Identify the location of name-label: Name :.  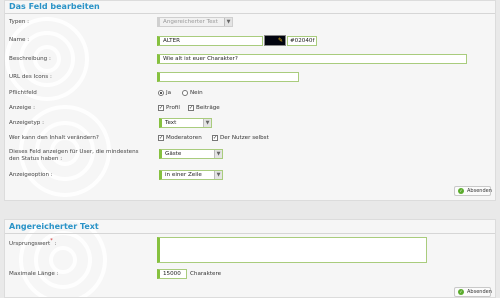
(19, 40).